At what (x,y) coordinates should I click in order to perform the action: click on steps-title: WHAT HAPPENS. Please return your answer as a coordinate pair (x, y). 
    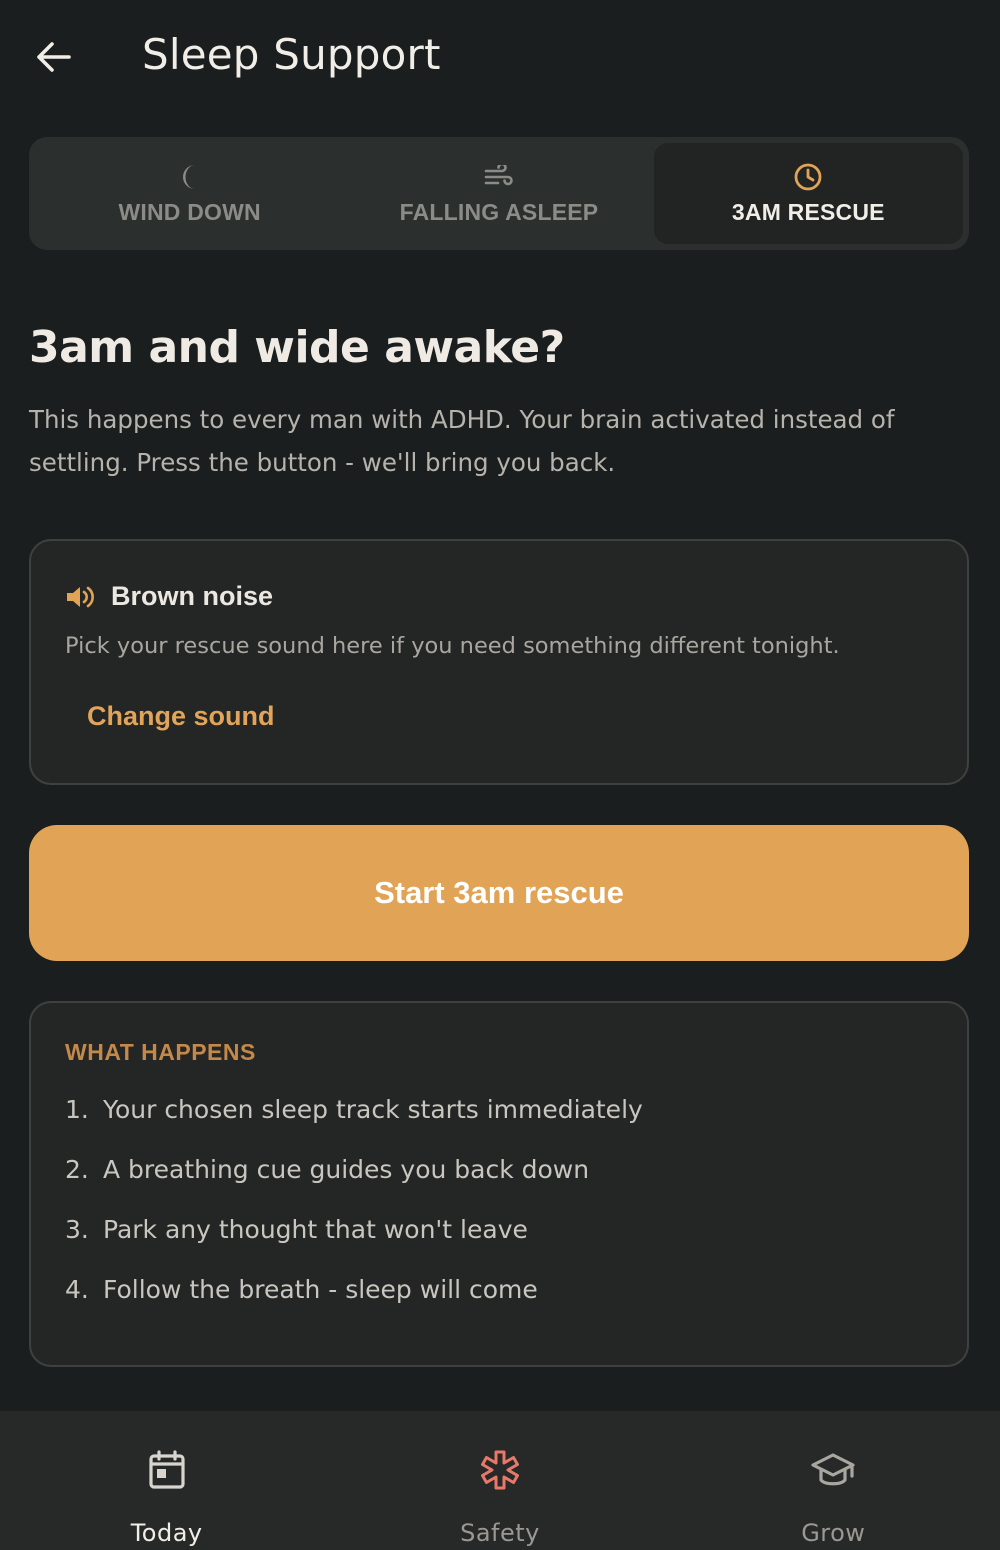
    Looking at the image, I should click on (160, 1052).